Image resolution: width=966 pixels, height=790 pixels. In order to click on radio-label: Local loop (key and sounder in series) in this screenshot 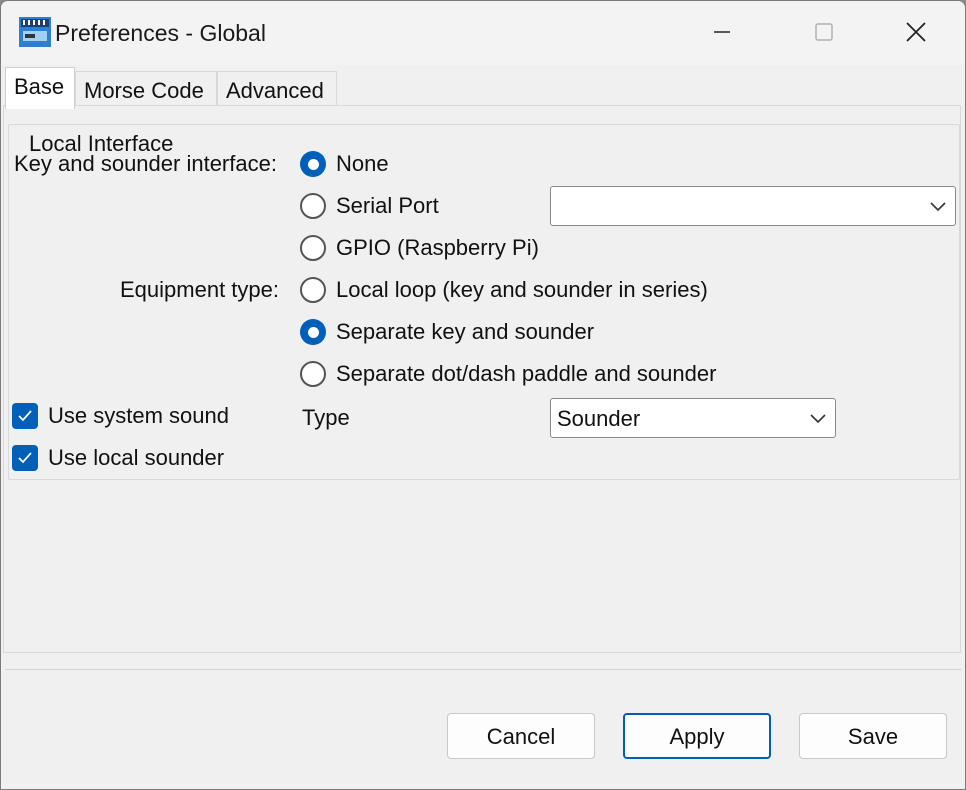, I will do `click(522, 289)`.